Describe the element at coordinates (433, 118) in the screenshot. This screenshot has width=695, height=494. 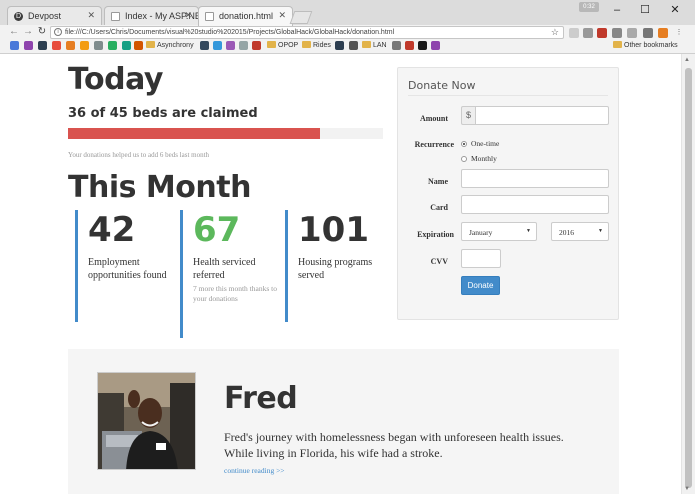
I see `amount-label: Amount` at that location.